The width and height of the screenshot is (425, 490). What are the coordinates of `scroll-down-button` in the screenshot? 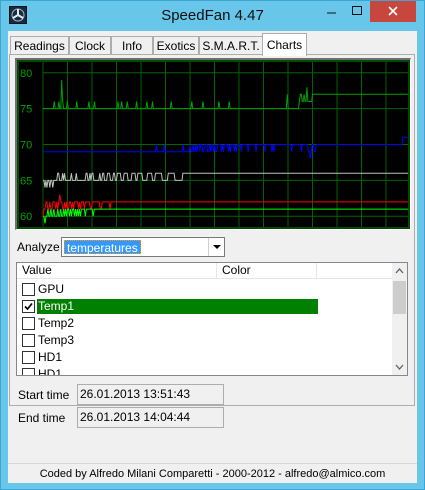 It's located at (399, 367).